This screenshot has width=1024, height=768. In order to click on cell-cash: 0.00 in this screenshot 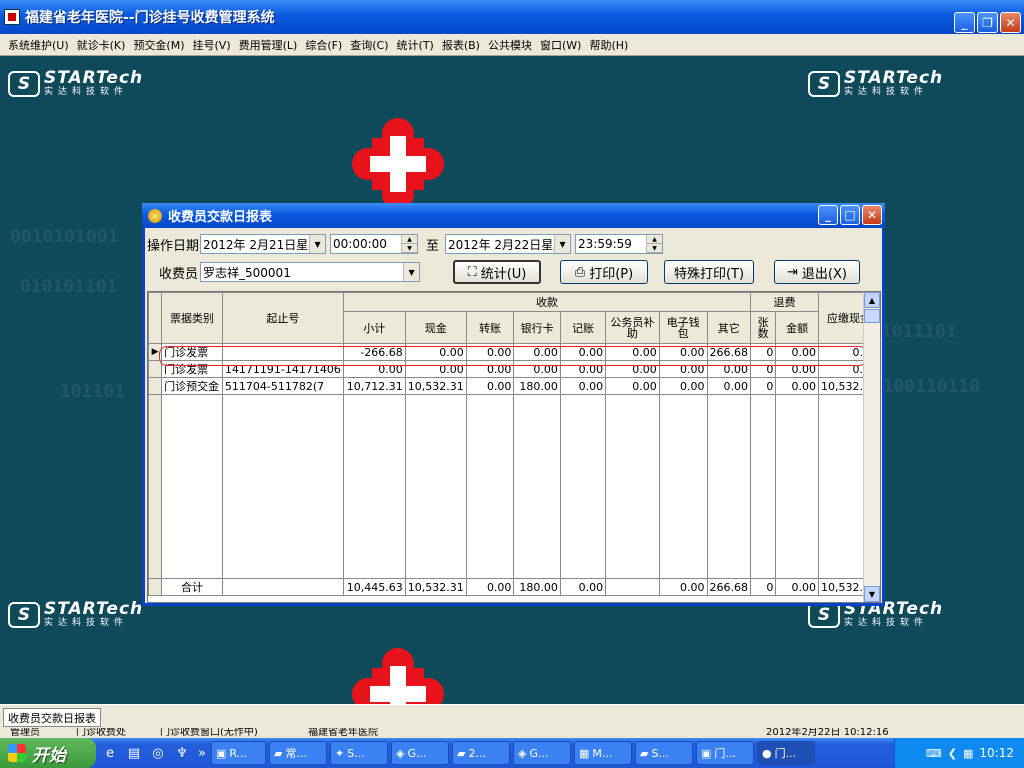, I will do `click(435, 369)`.